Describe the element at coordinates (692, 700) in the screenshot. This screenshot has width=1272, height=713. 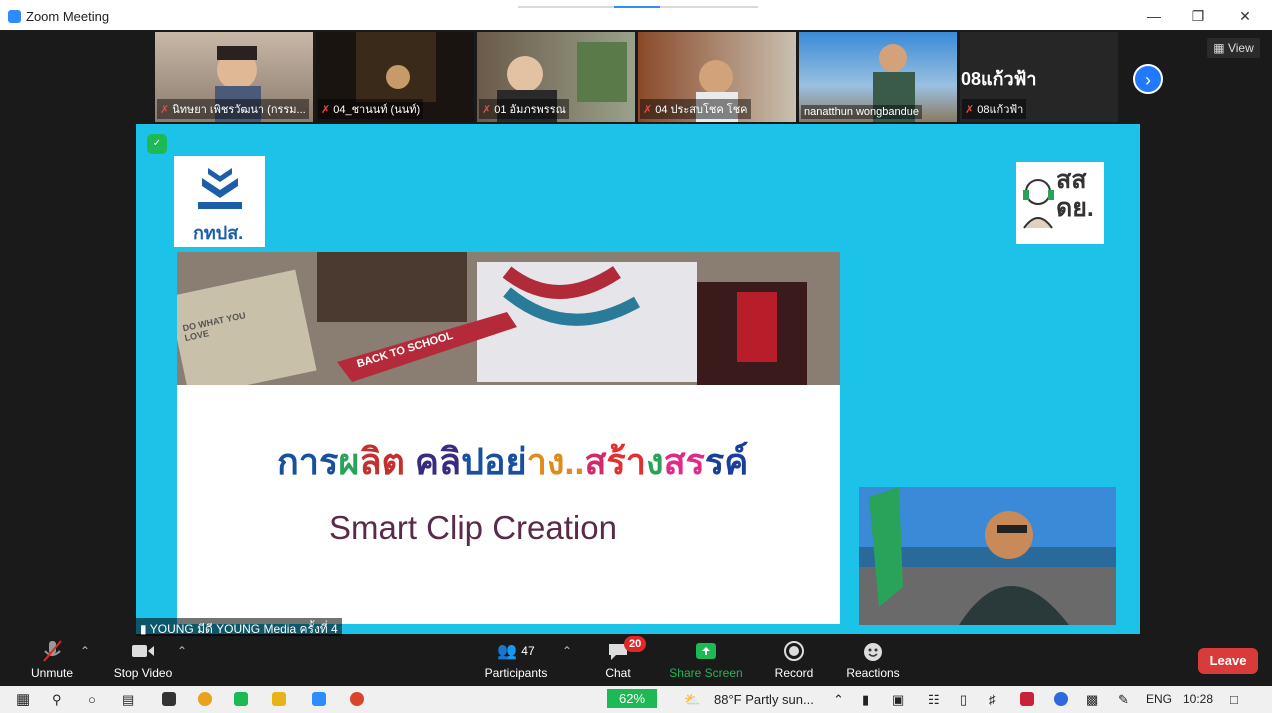
I see `weather-icon: ⛅` at that location.